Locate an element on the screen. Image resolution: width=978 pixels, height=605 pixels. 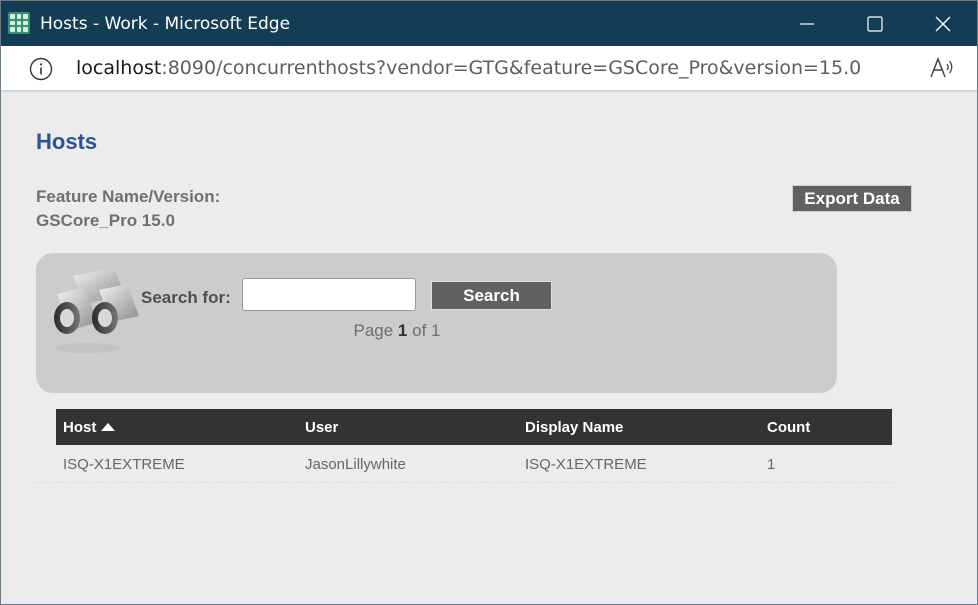
close-icon is located at coordinates (943, 23).